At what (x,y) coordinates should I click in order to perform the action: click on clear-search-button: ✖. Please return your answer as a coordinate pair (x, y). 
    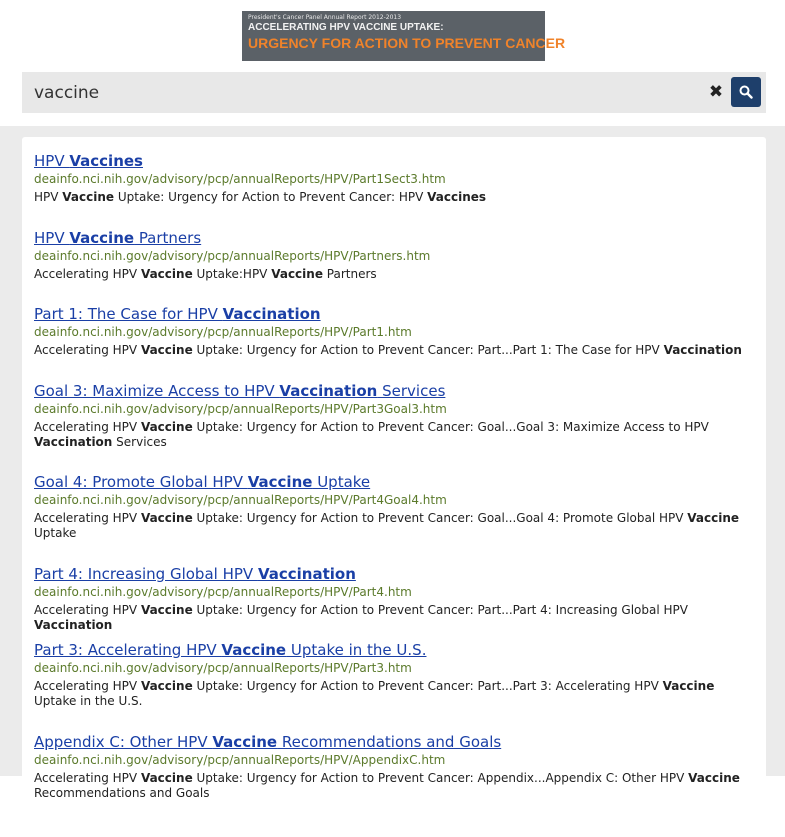
    Looking at the image, I should click on (716, 92).